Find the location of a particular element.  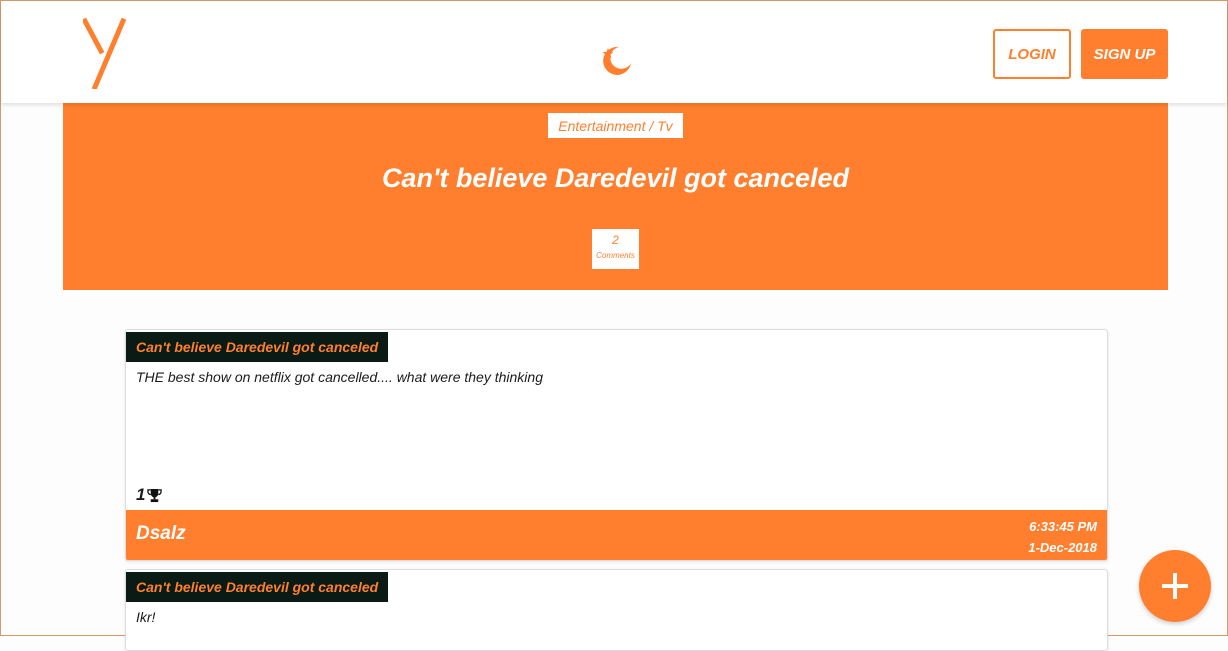

post-body: Ikr! is located at coordinates (146, 617).